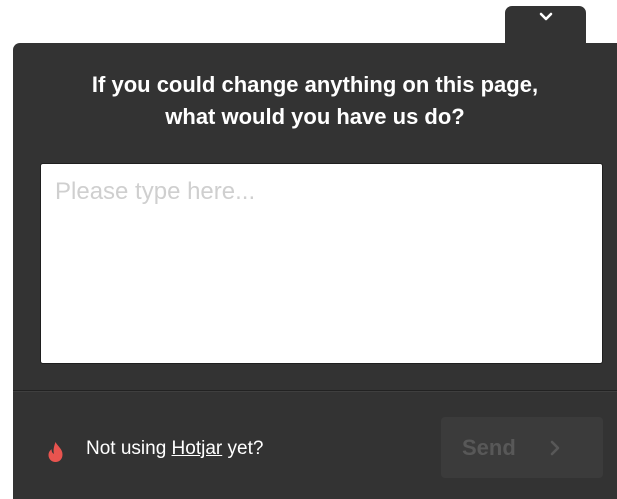 The height and width of the screenshot is (499, 617). I want to click on promo-prefix: Not using, so click(129, 448).